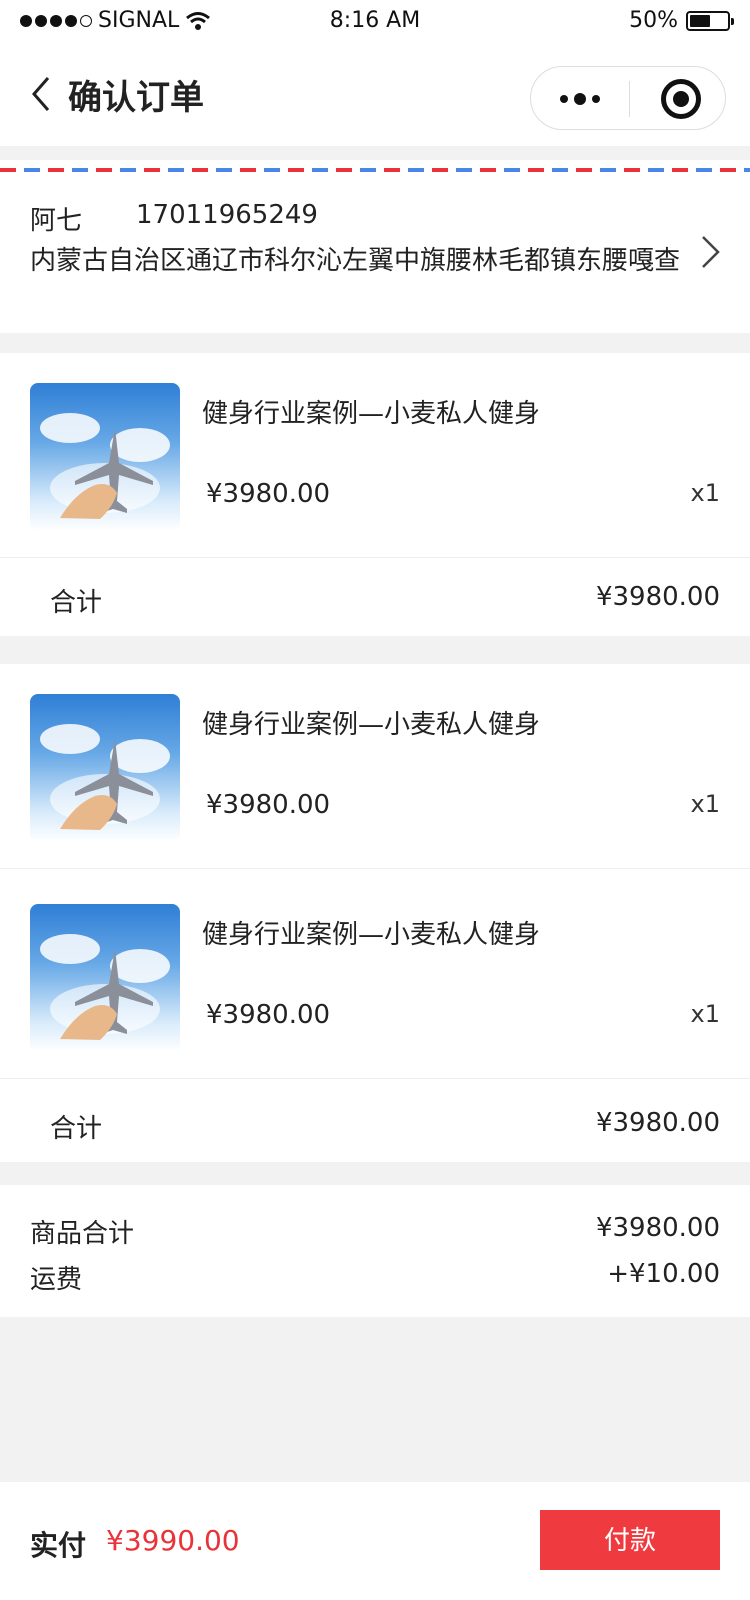  Describe the element at coordinates (375, 170) in the screenshot. I see `airmail-stripe` at that location.